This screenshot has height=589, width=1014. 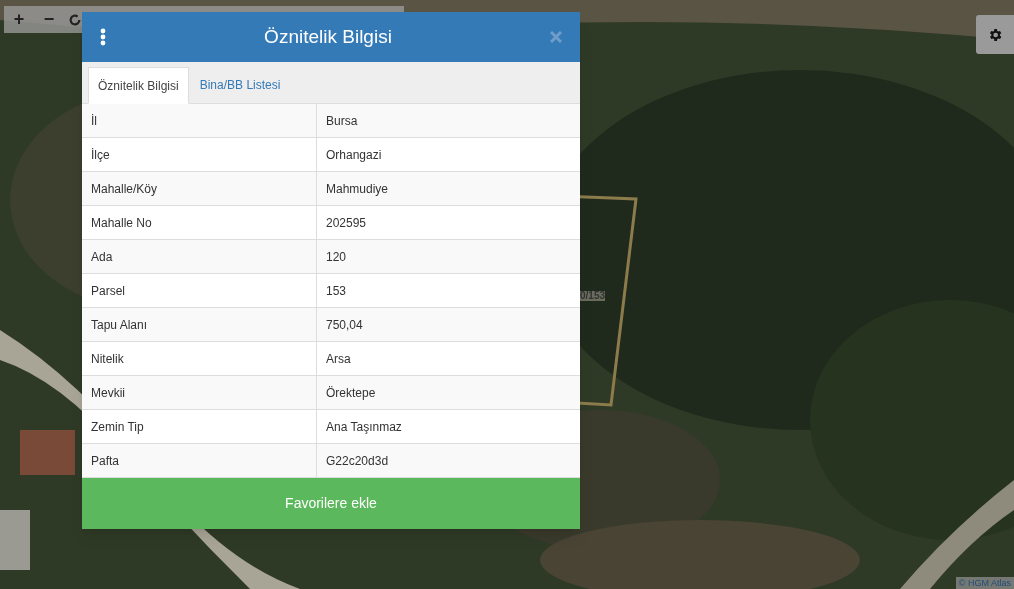 What do you see at coordinates (199, 392) in the screenshot?
I see `table-cell: Mevkii` at bounding box center [199, 392].